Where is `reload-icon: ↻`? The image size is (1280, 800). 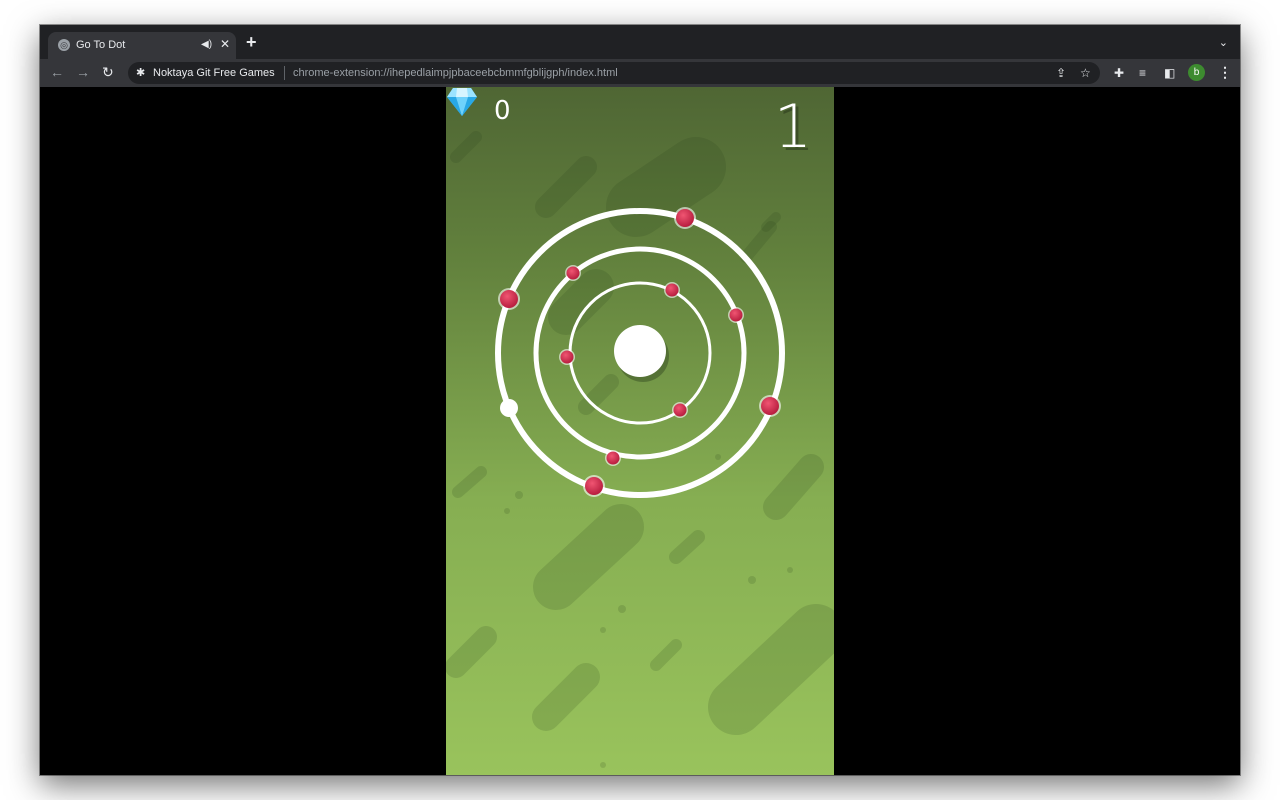 reload-icon: ↻ is located at coordinates (108, 72).